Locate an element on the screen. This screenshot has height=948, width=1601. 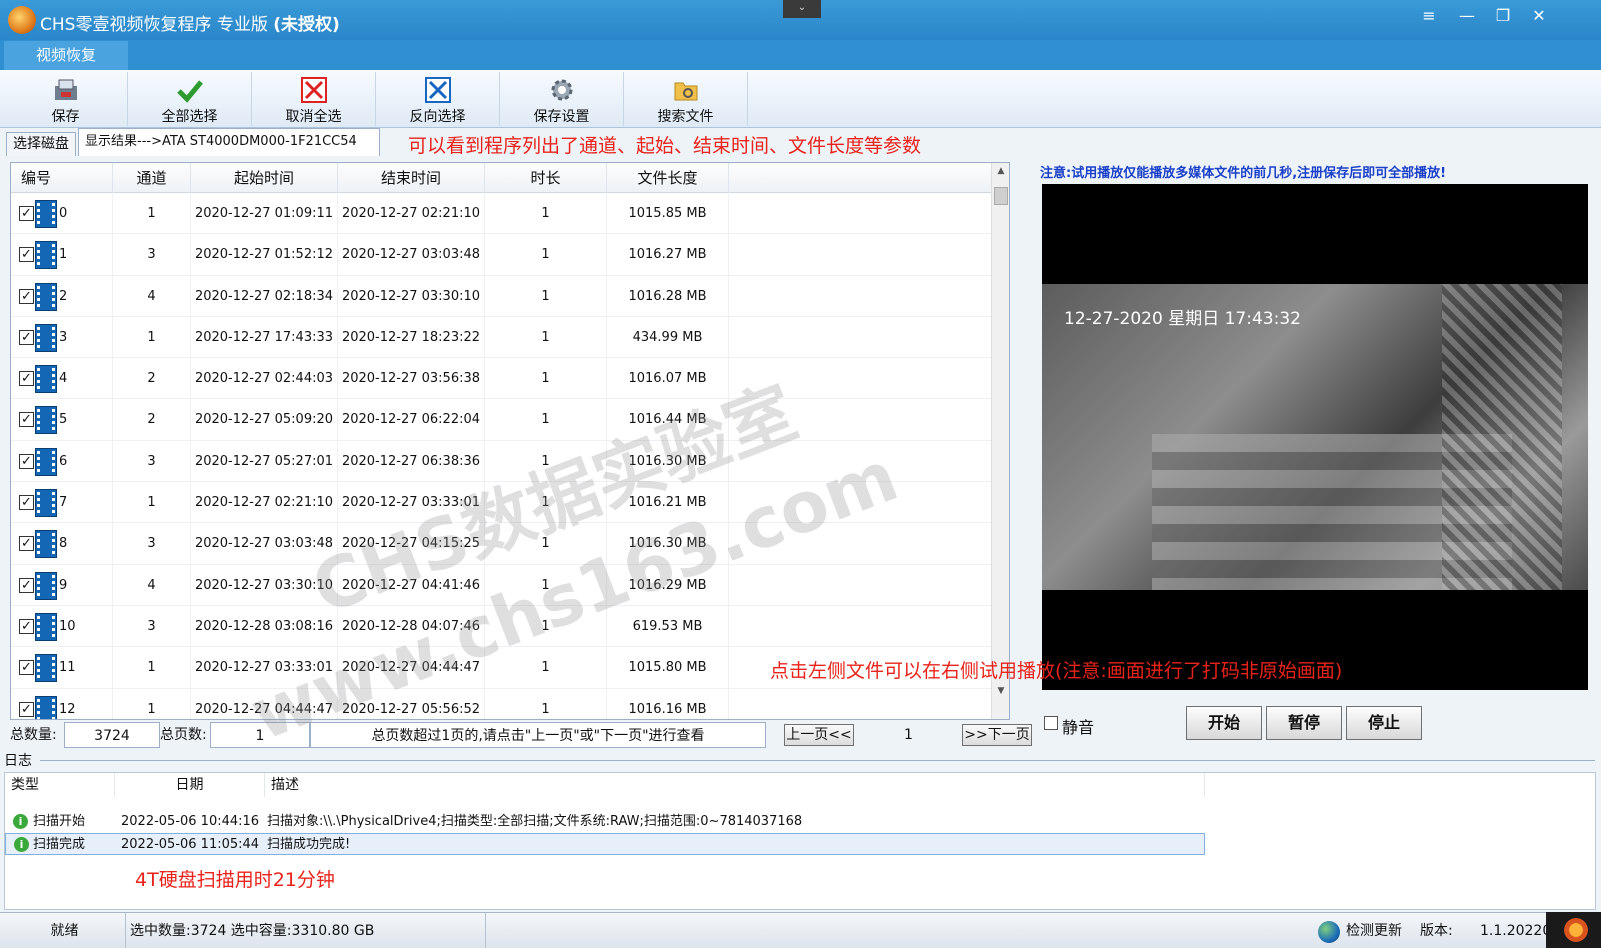
video-frame: 12-27-2020 星期日 17:43:32 is located at coordinates (1315, 437).